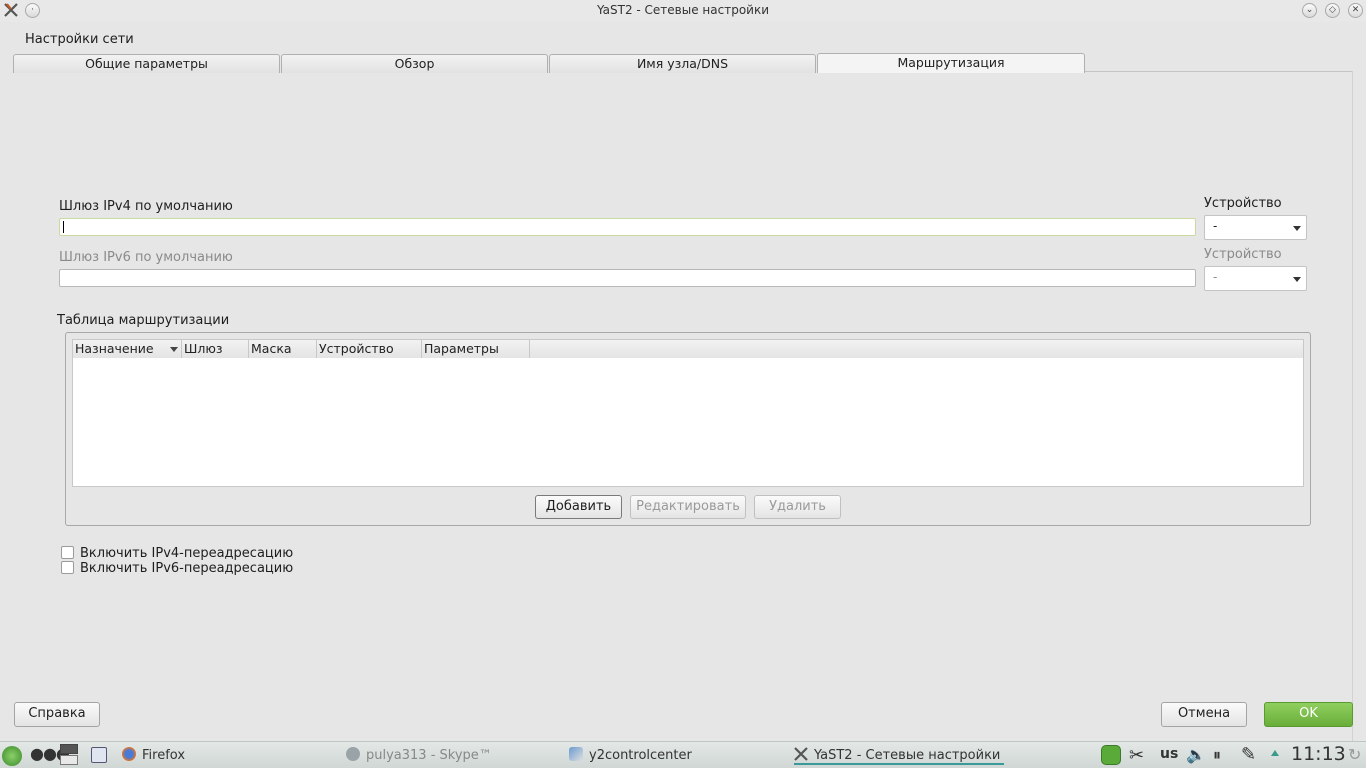 The height and width of the screenshot is (768, 1366). Describe the element at coordinates (429, 755) in the screenshot. I see `task-label: pulya313 - Skype™` at that location.